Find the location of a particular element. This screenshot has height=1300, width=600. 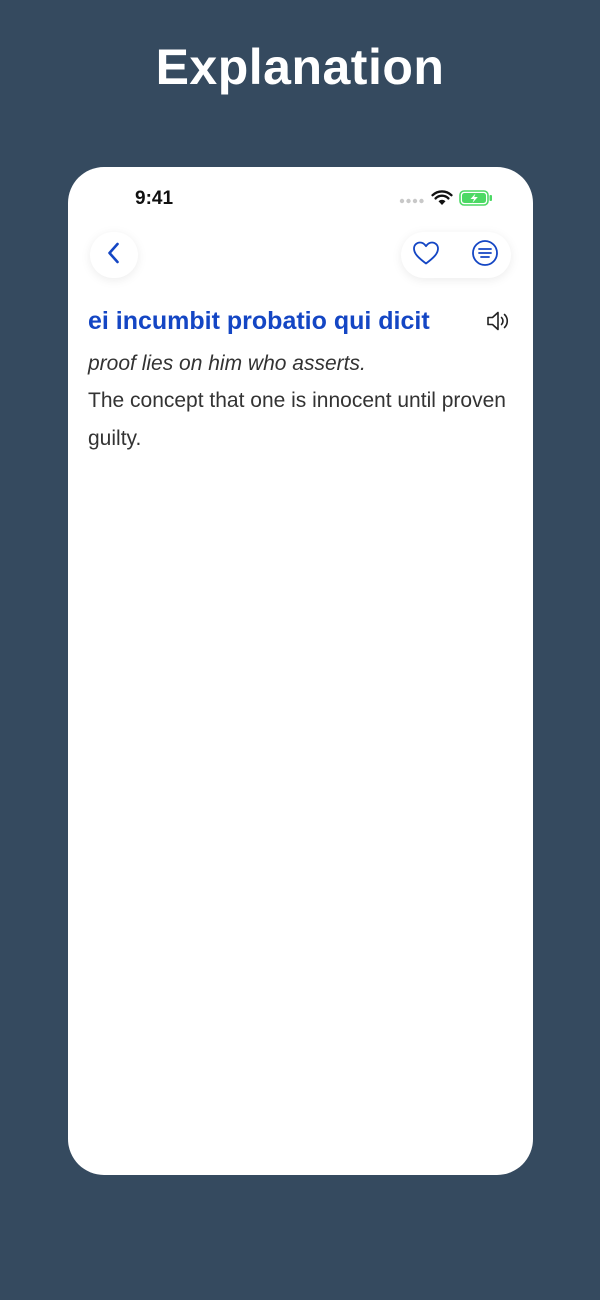

pronounce-button is located at coordinates (499, 323).